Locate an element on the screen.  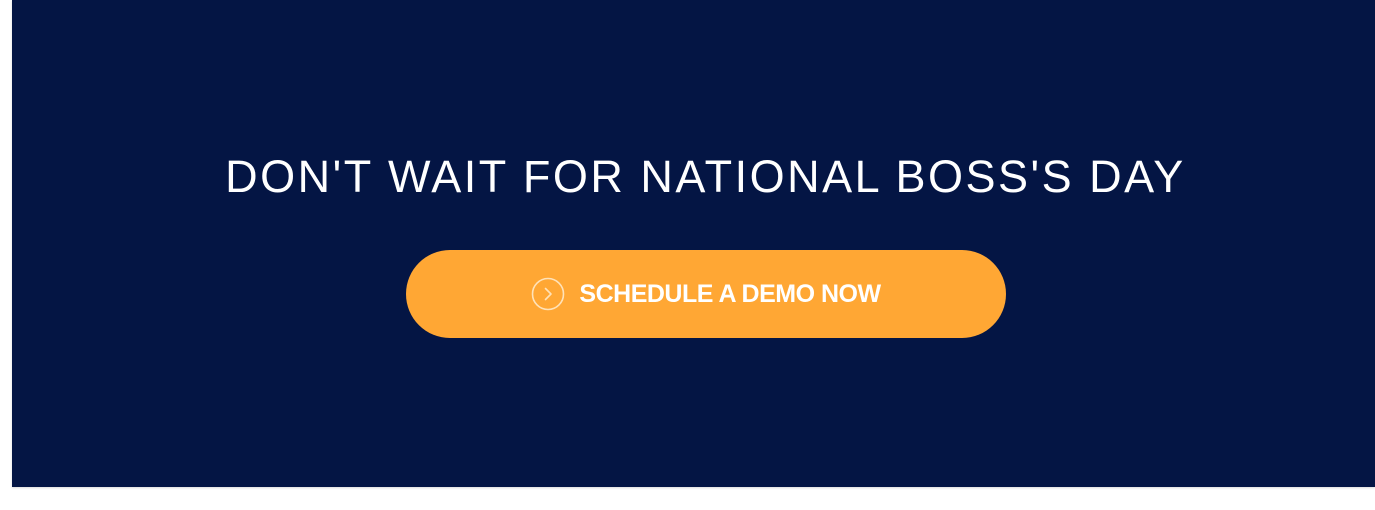
schedule-demo-button: SCHEDULE A DEMO NOW is located at coordinates (706, 294).